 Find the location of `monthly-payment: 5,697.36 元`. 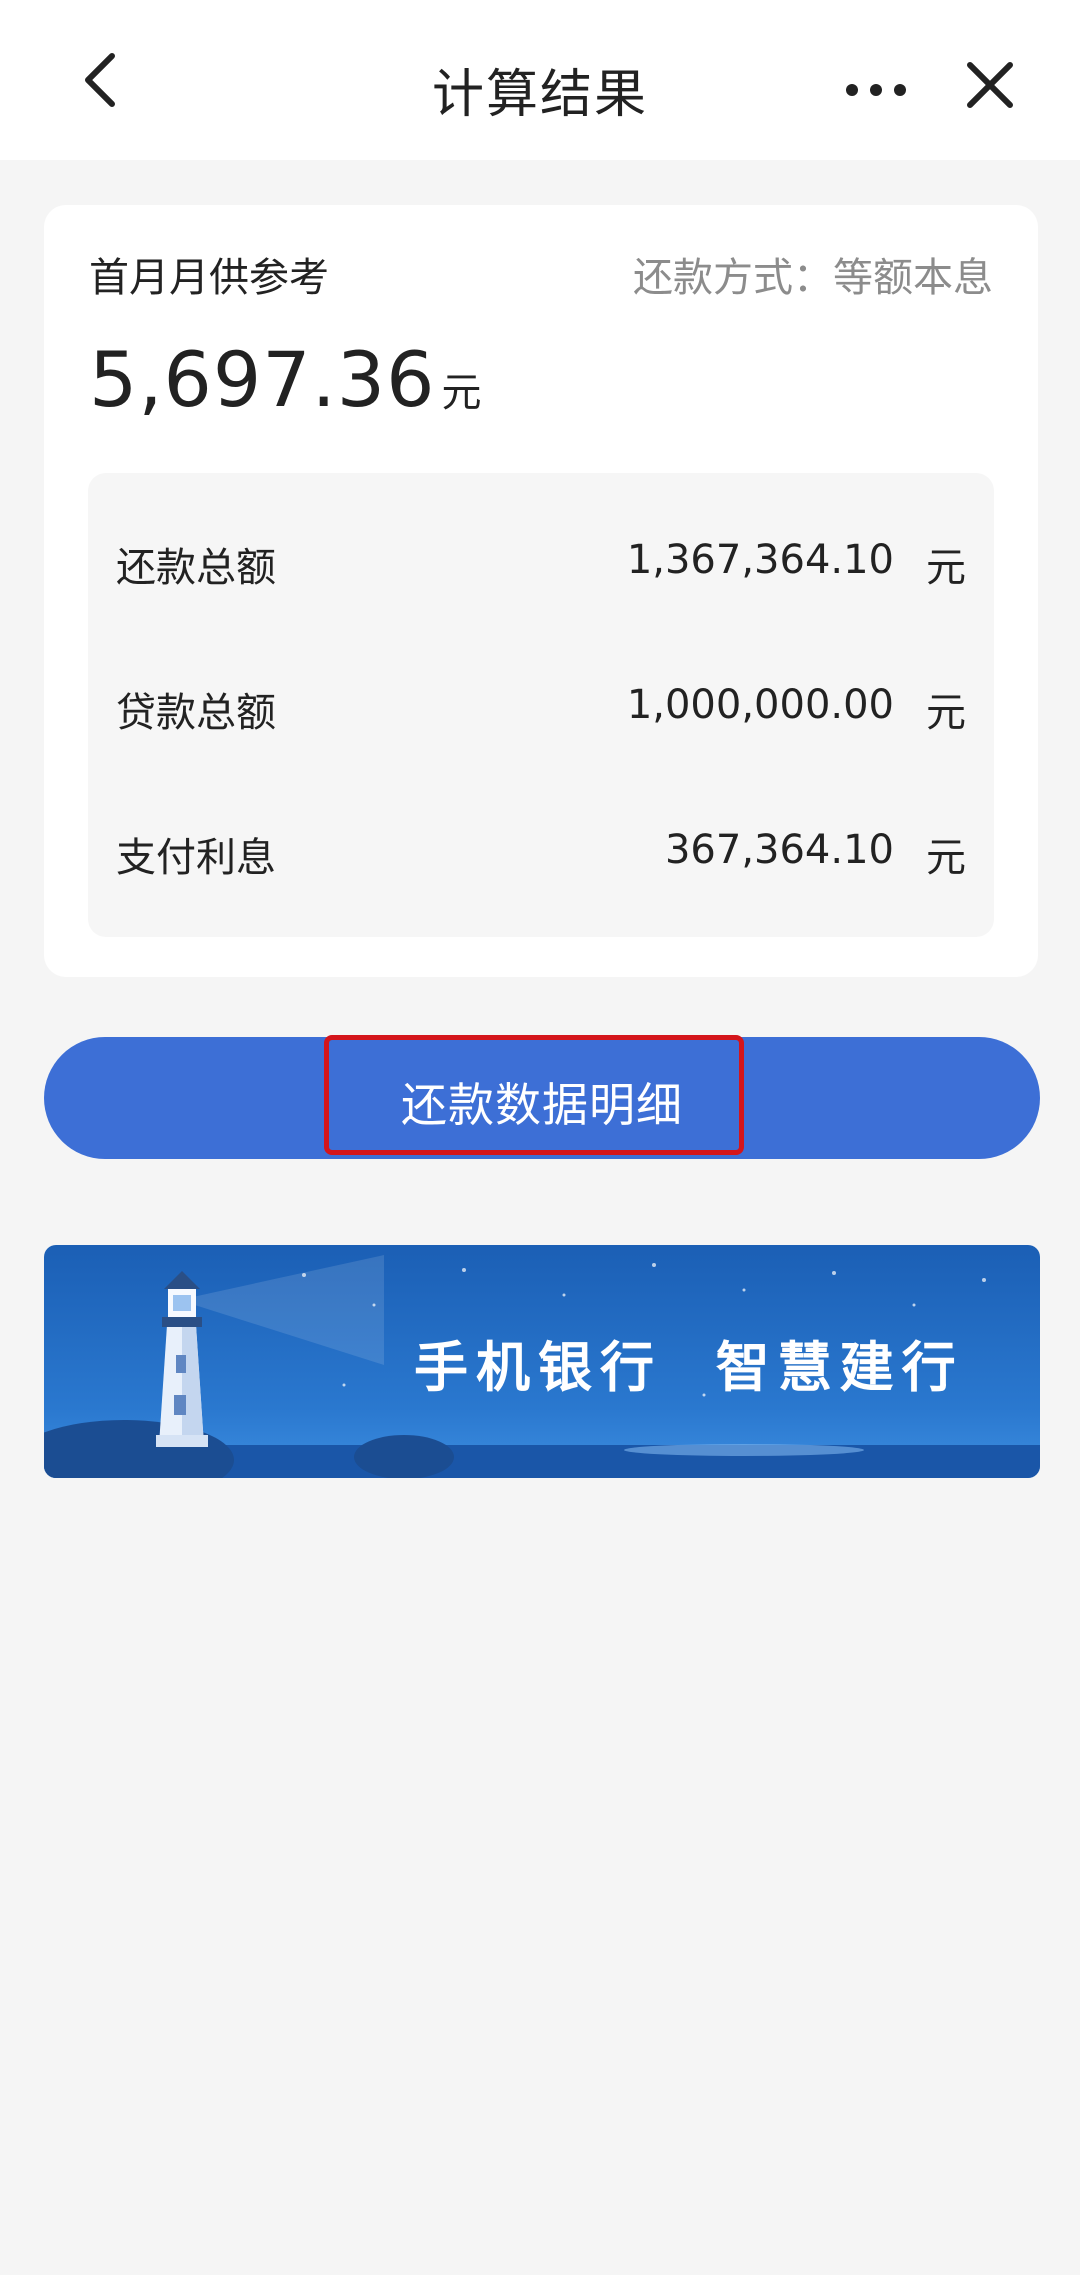

monthly-payment: 5,697.36 元 is located at coordinates (285, 379).